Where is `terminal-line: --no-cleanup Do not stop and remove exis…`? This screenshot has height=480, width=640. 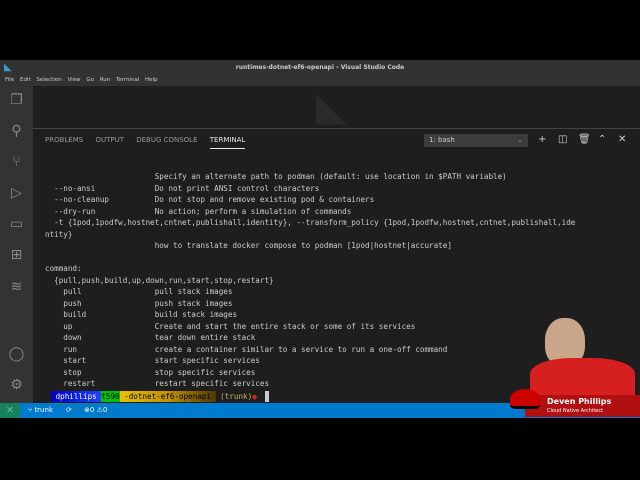 terminal-line: --no-cleanup Do not stop and remove exis… is located at coordinates (210, 199).